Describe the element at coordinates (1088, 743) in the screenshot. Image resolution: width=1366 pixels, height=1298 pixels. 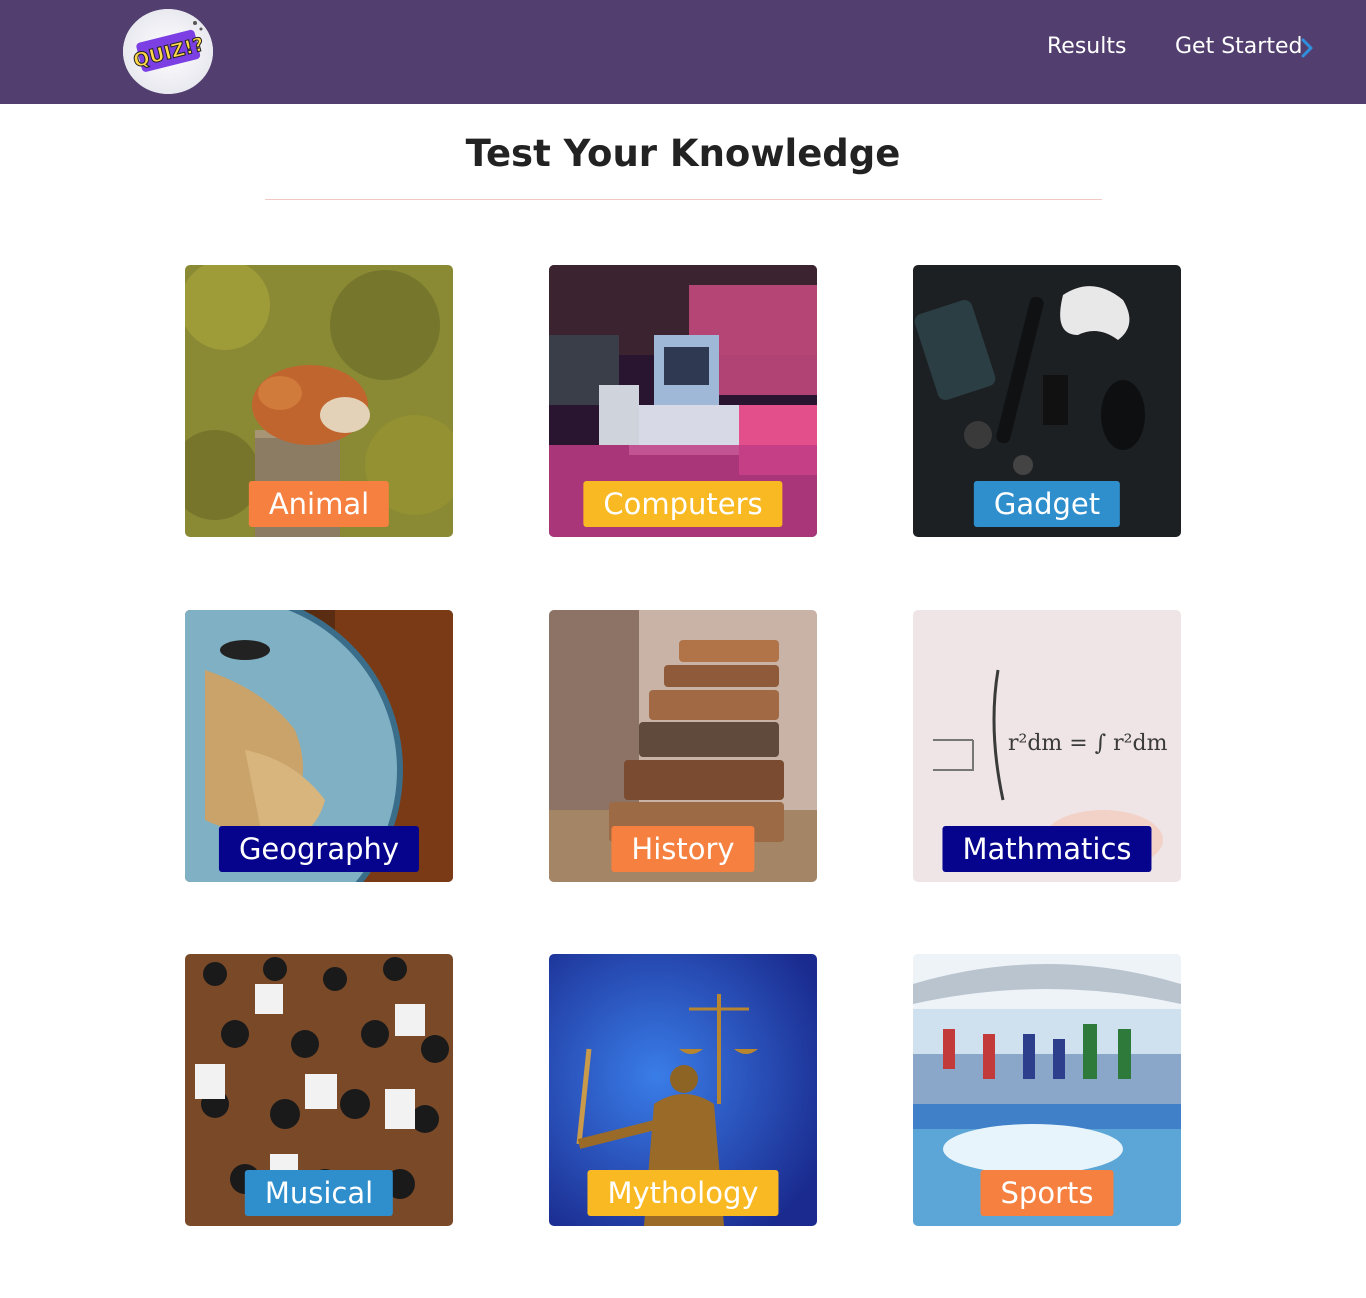
I see `svg-text: r²dm = ∫ r²dm` at that location.